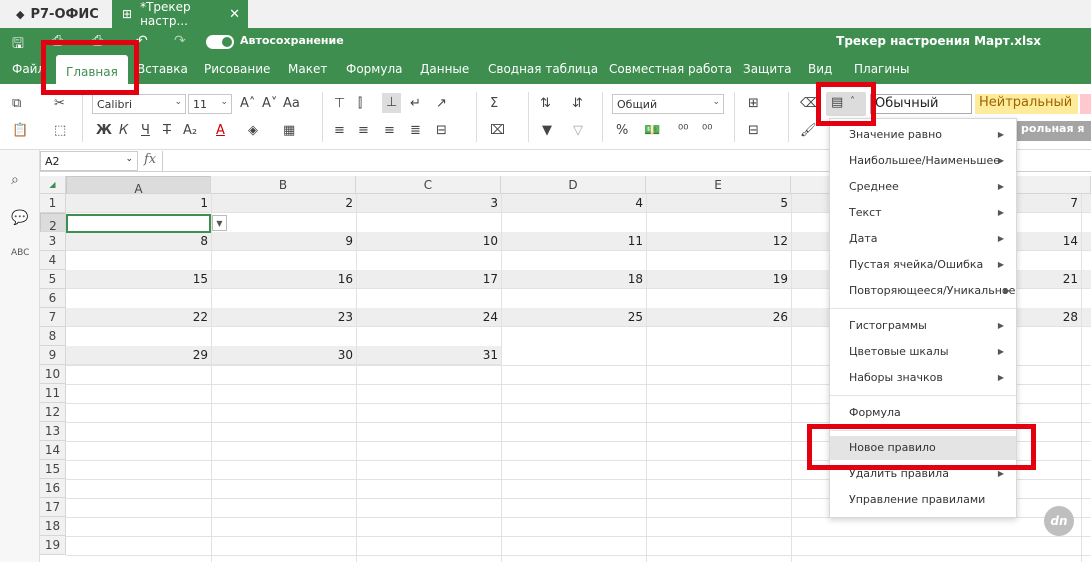  Describe the element at coordinates (494, 104) in the screenshot. I see `sum-icon: Σ` at that location.